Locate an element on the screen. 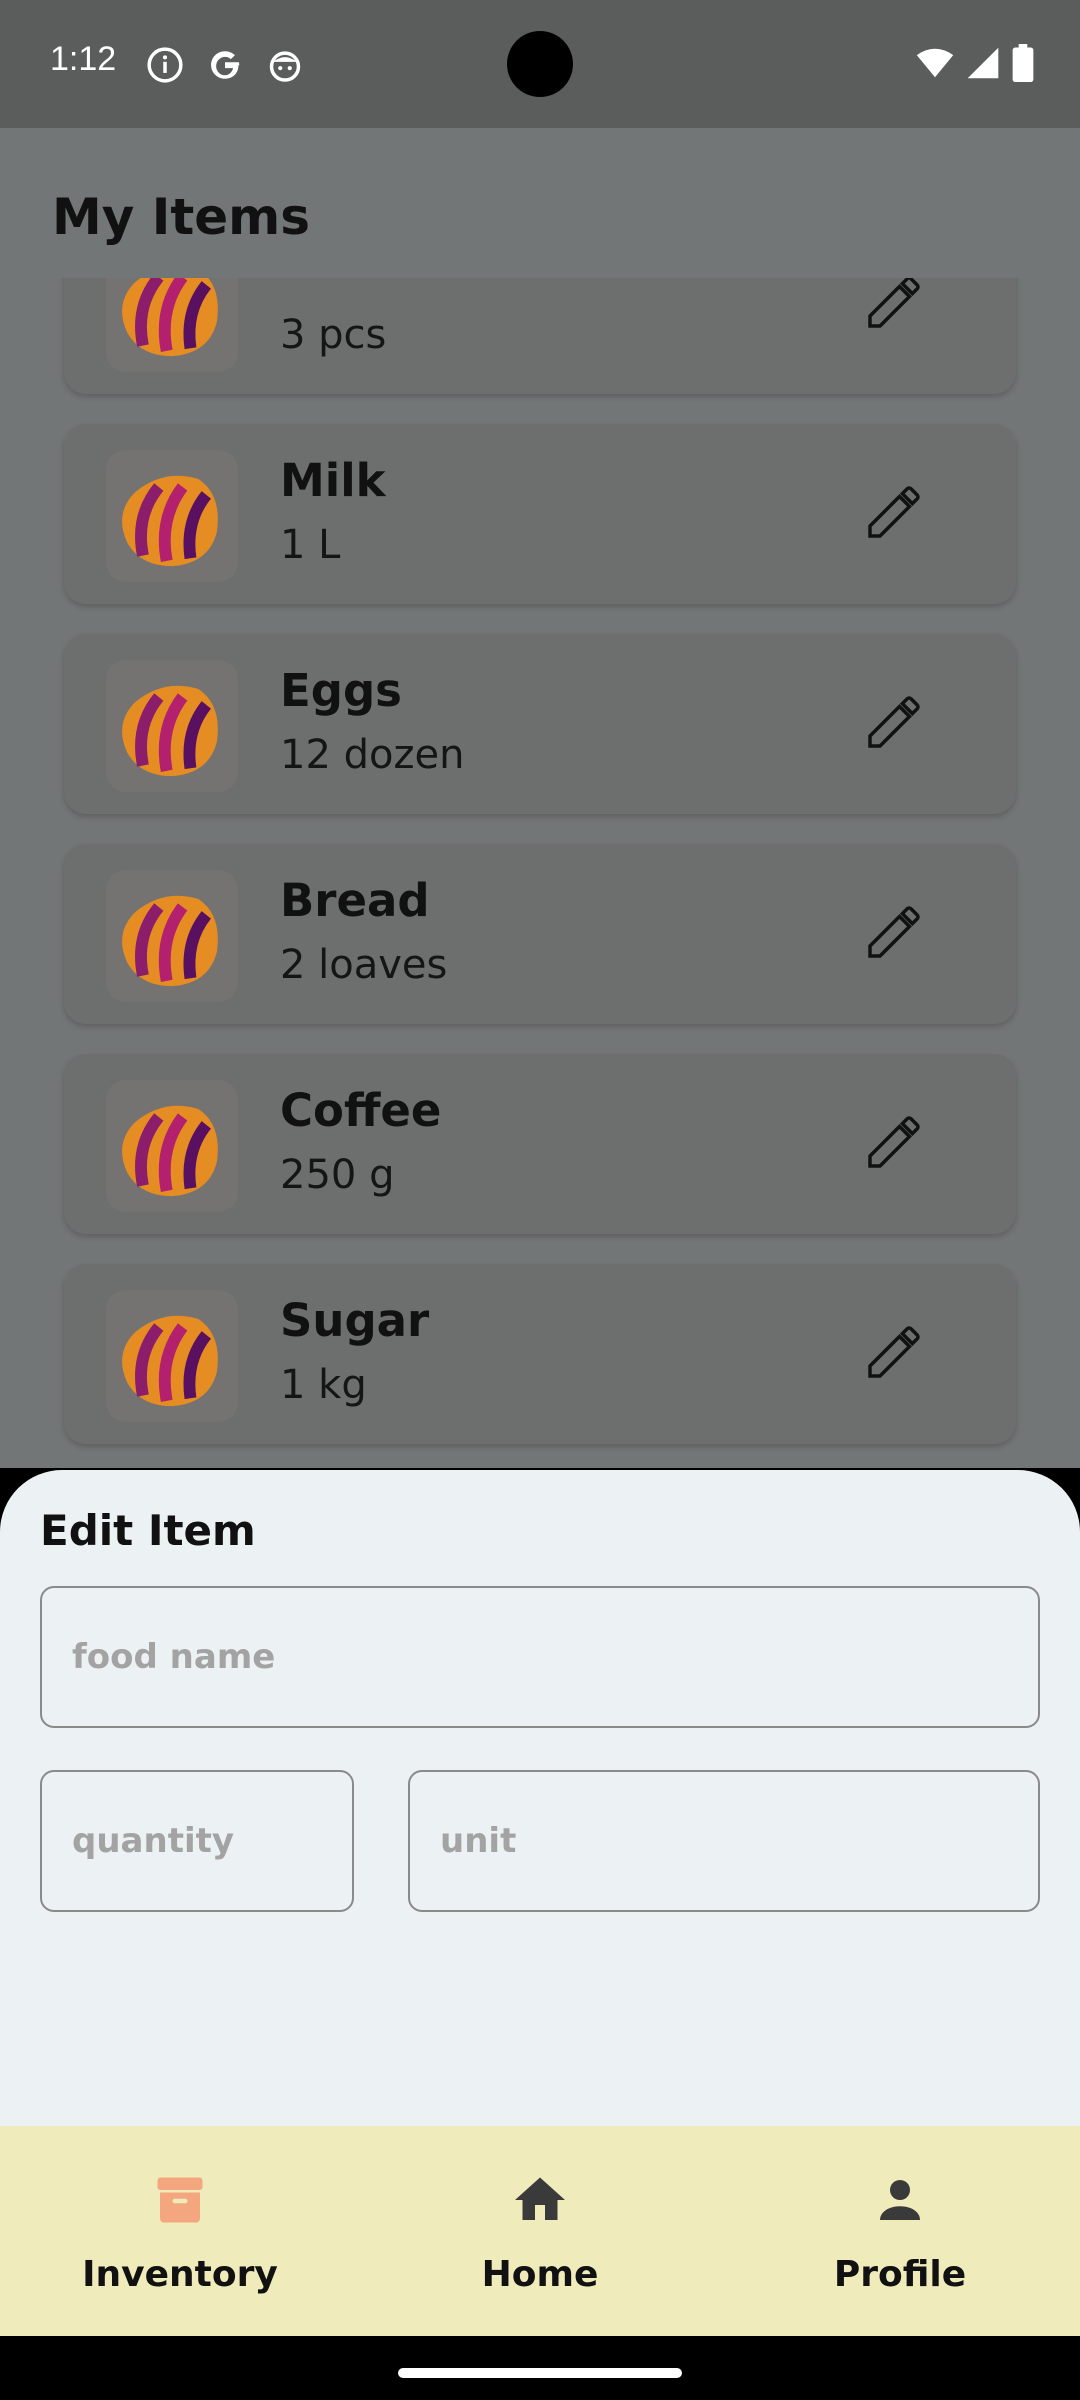 This screenshot has width=1080, height=2400. nav-item-home: Home is located at coordinates (540, 2231).